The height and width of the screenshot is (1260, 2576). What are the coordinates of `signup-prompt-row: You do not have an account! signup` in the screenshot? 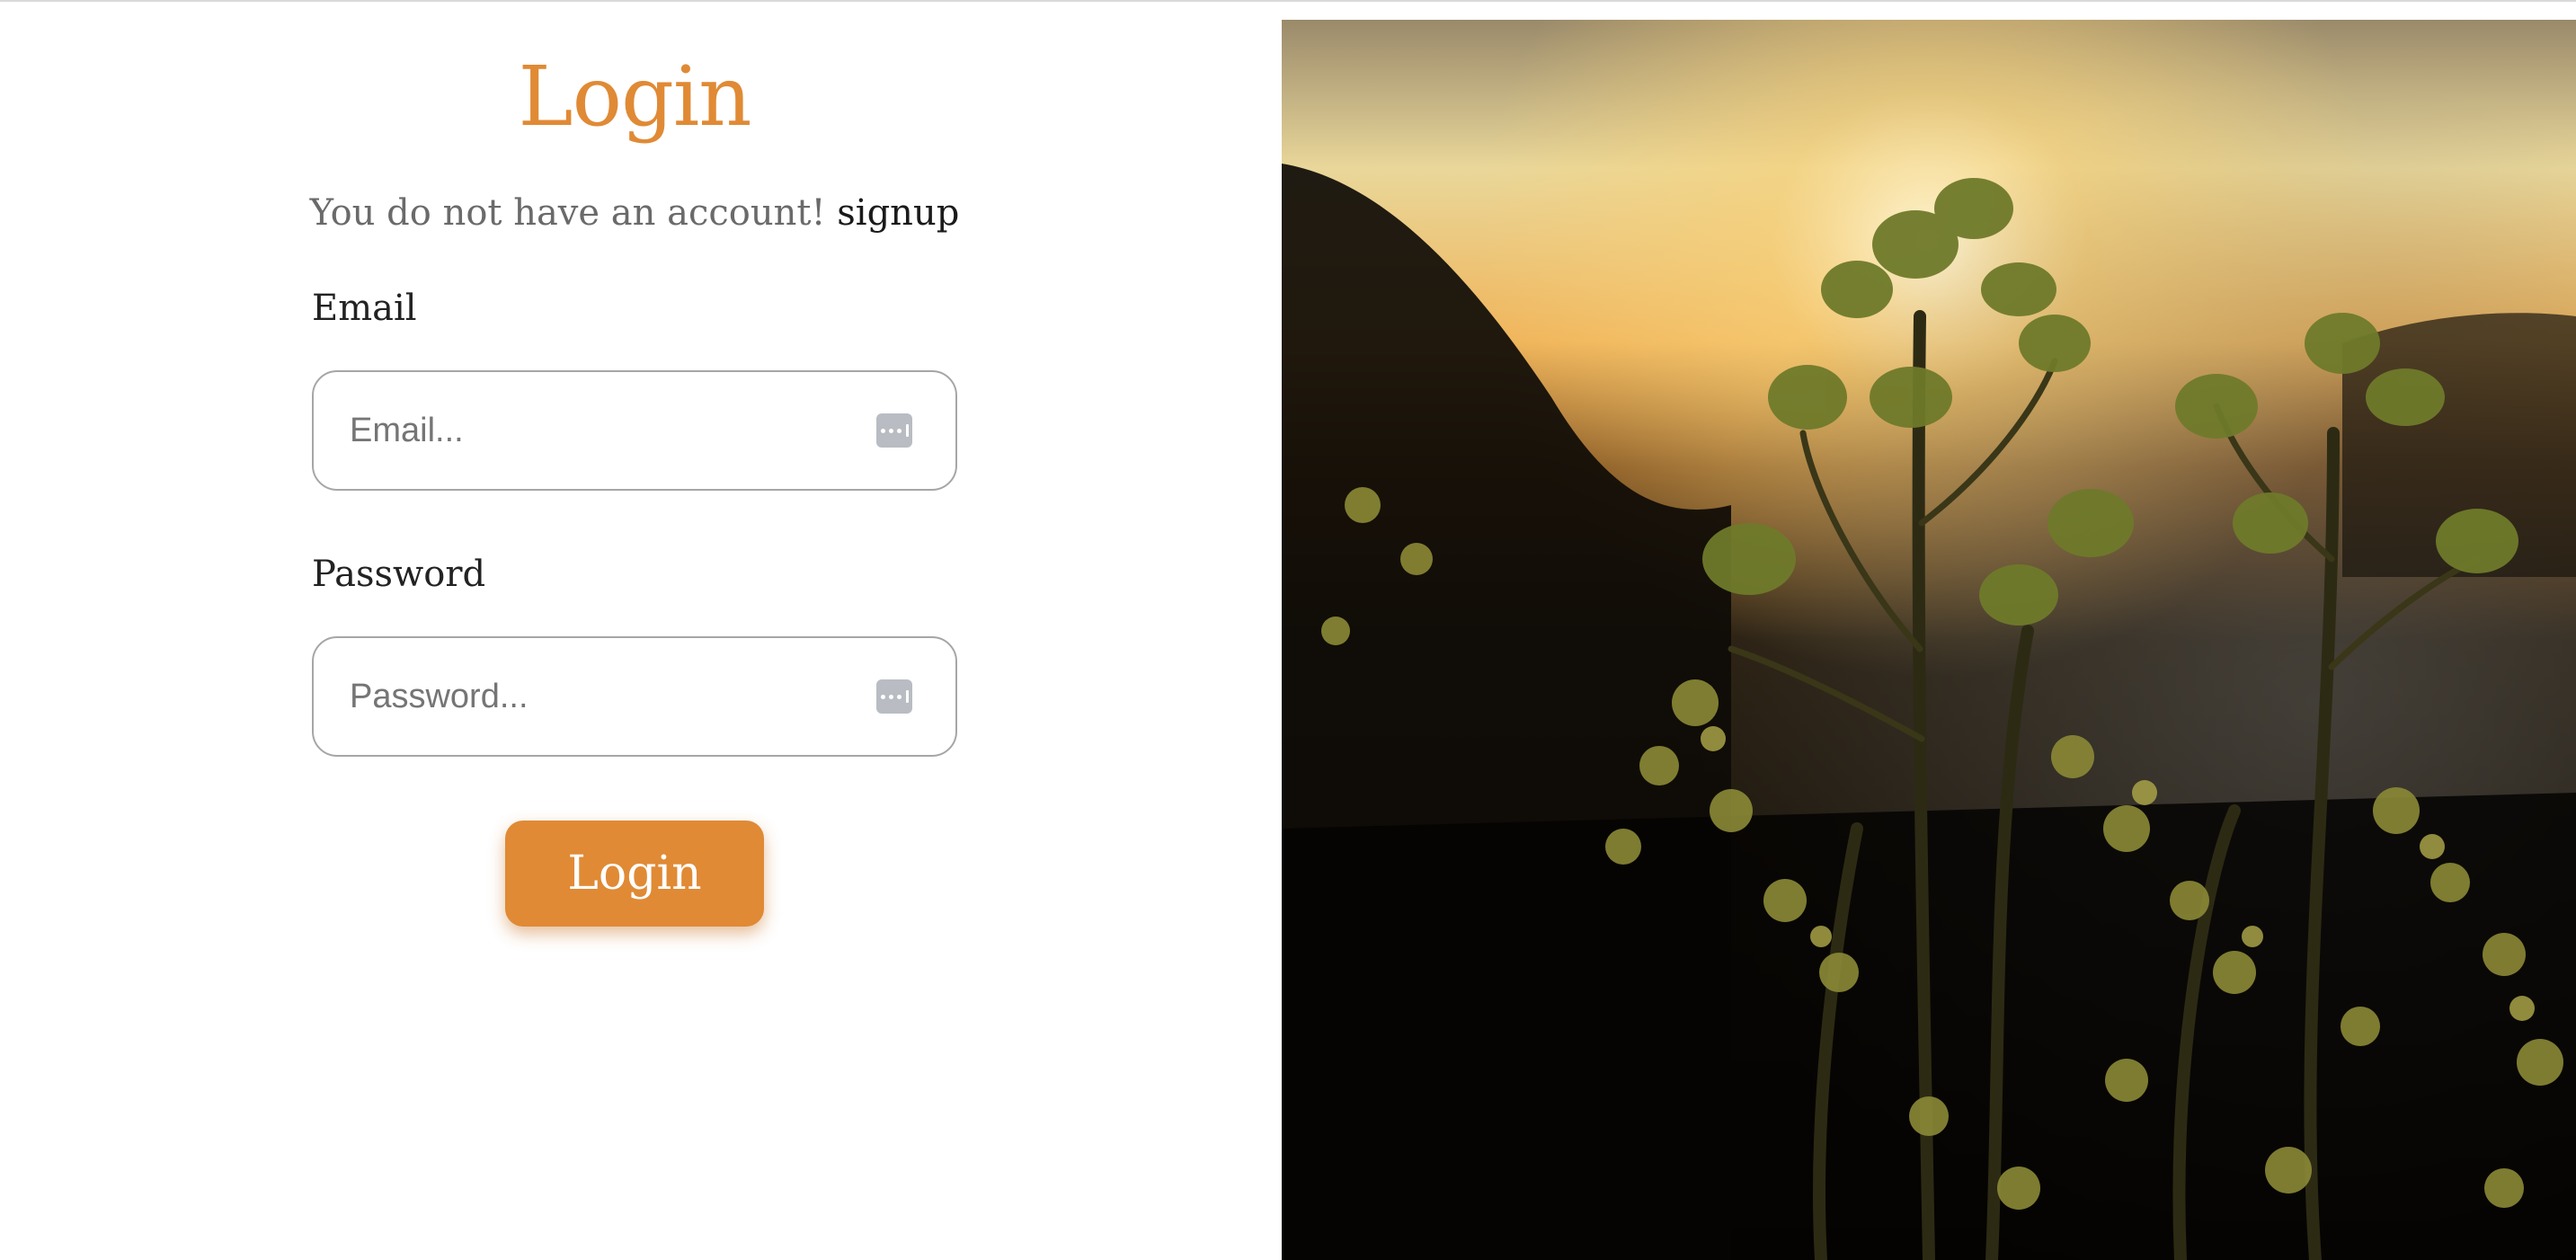 It's located at (634, 213).